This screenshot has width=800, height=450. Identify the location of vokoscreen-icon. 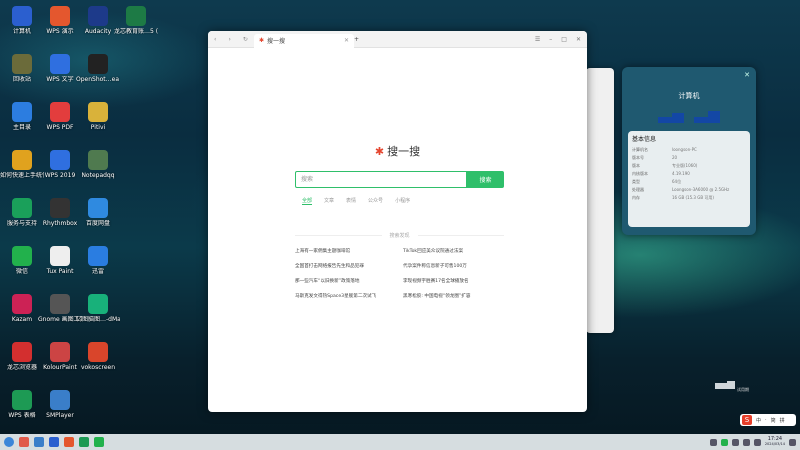
(98, 352).